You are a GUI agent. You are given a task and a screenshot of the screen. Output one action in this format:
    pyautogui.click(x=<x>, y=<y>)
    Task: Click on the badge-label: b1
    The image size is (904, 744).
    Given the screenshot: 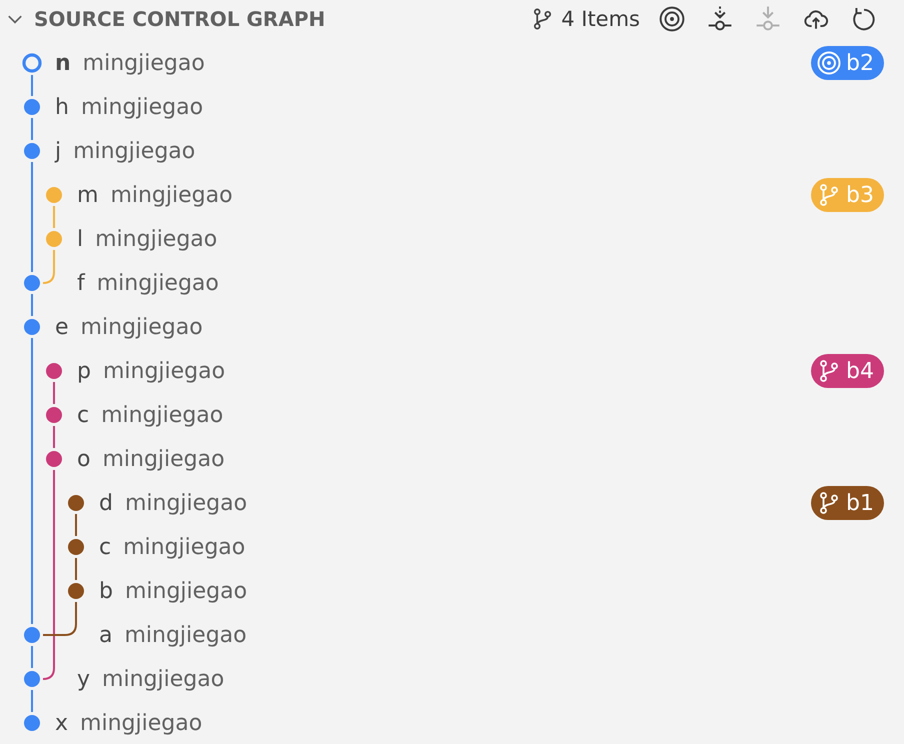 What is the action you would take?
    pyautogui.click(x=860, y=503)
    